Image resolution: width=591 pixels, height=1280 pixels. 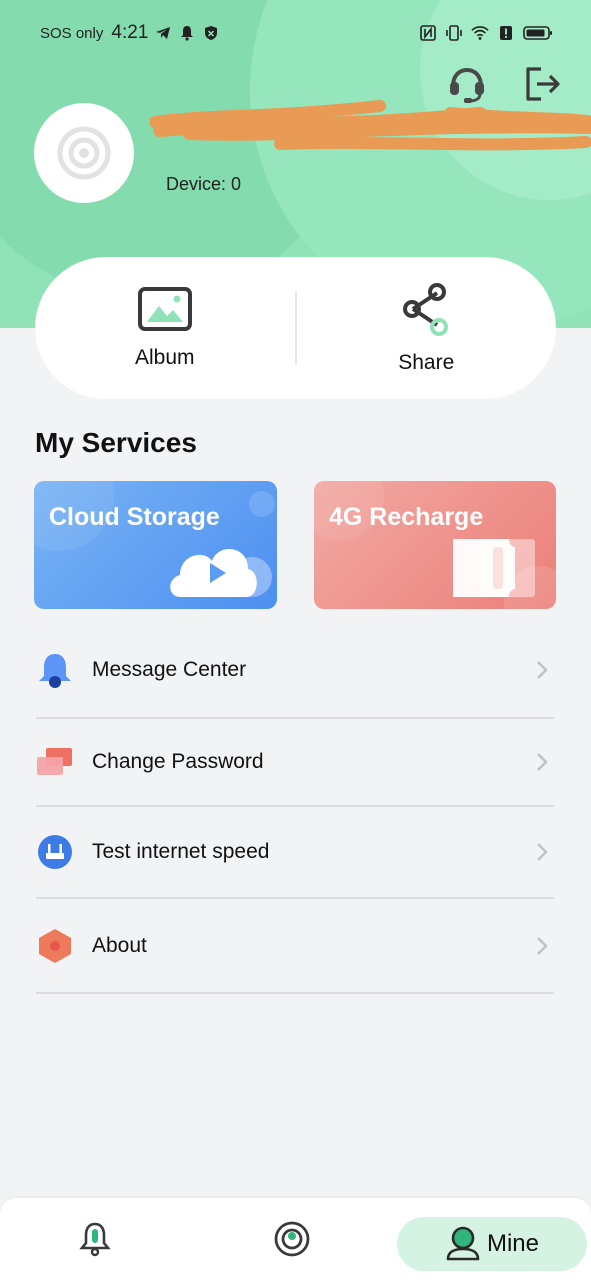 I want to click on menu-label: Message Center, so click(x=169, y=669).